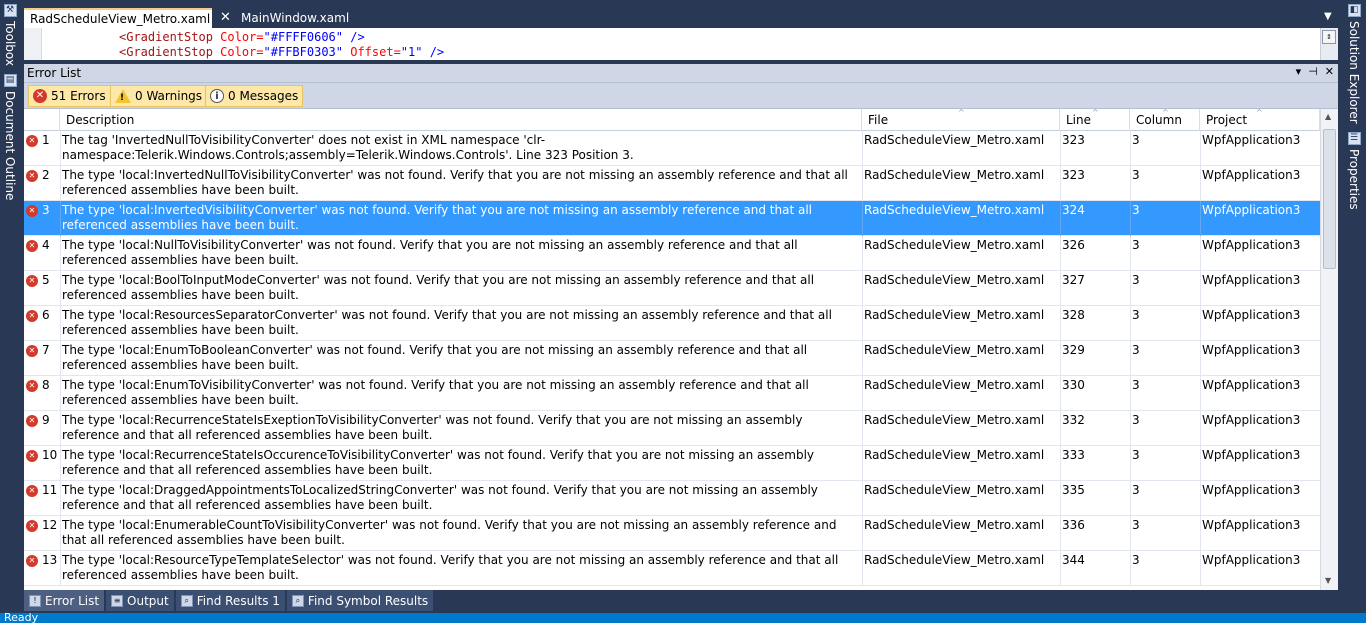 The image size is (1366, 623). I want to click on header-project: ^ Project, so click(1260, 120).